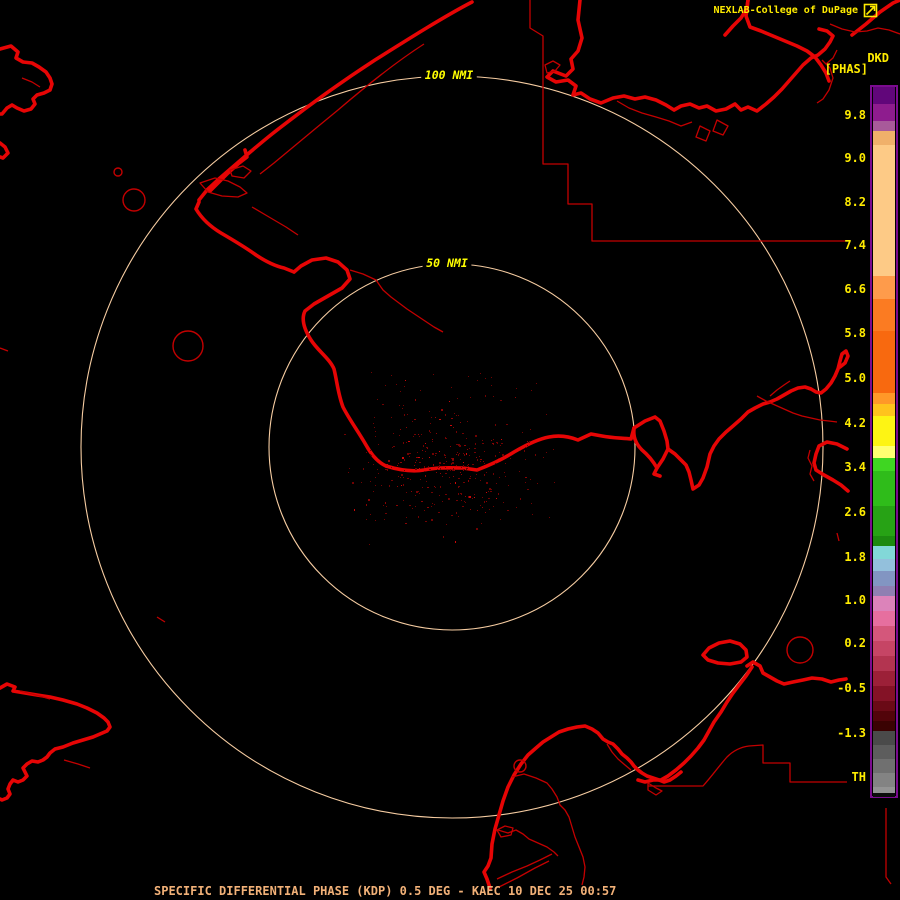  Describe the element at coordinates (884, 442) in the screenshot. I see `colorbar-segments` at that location.